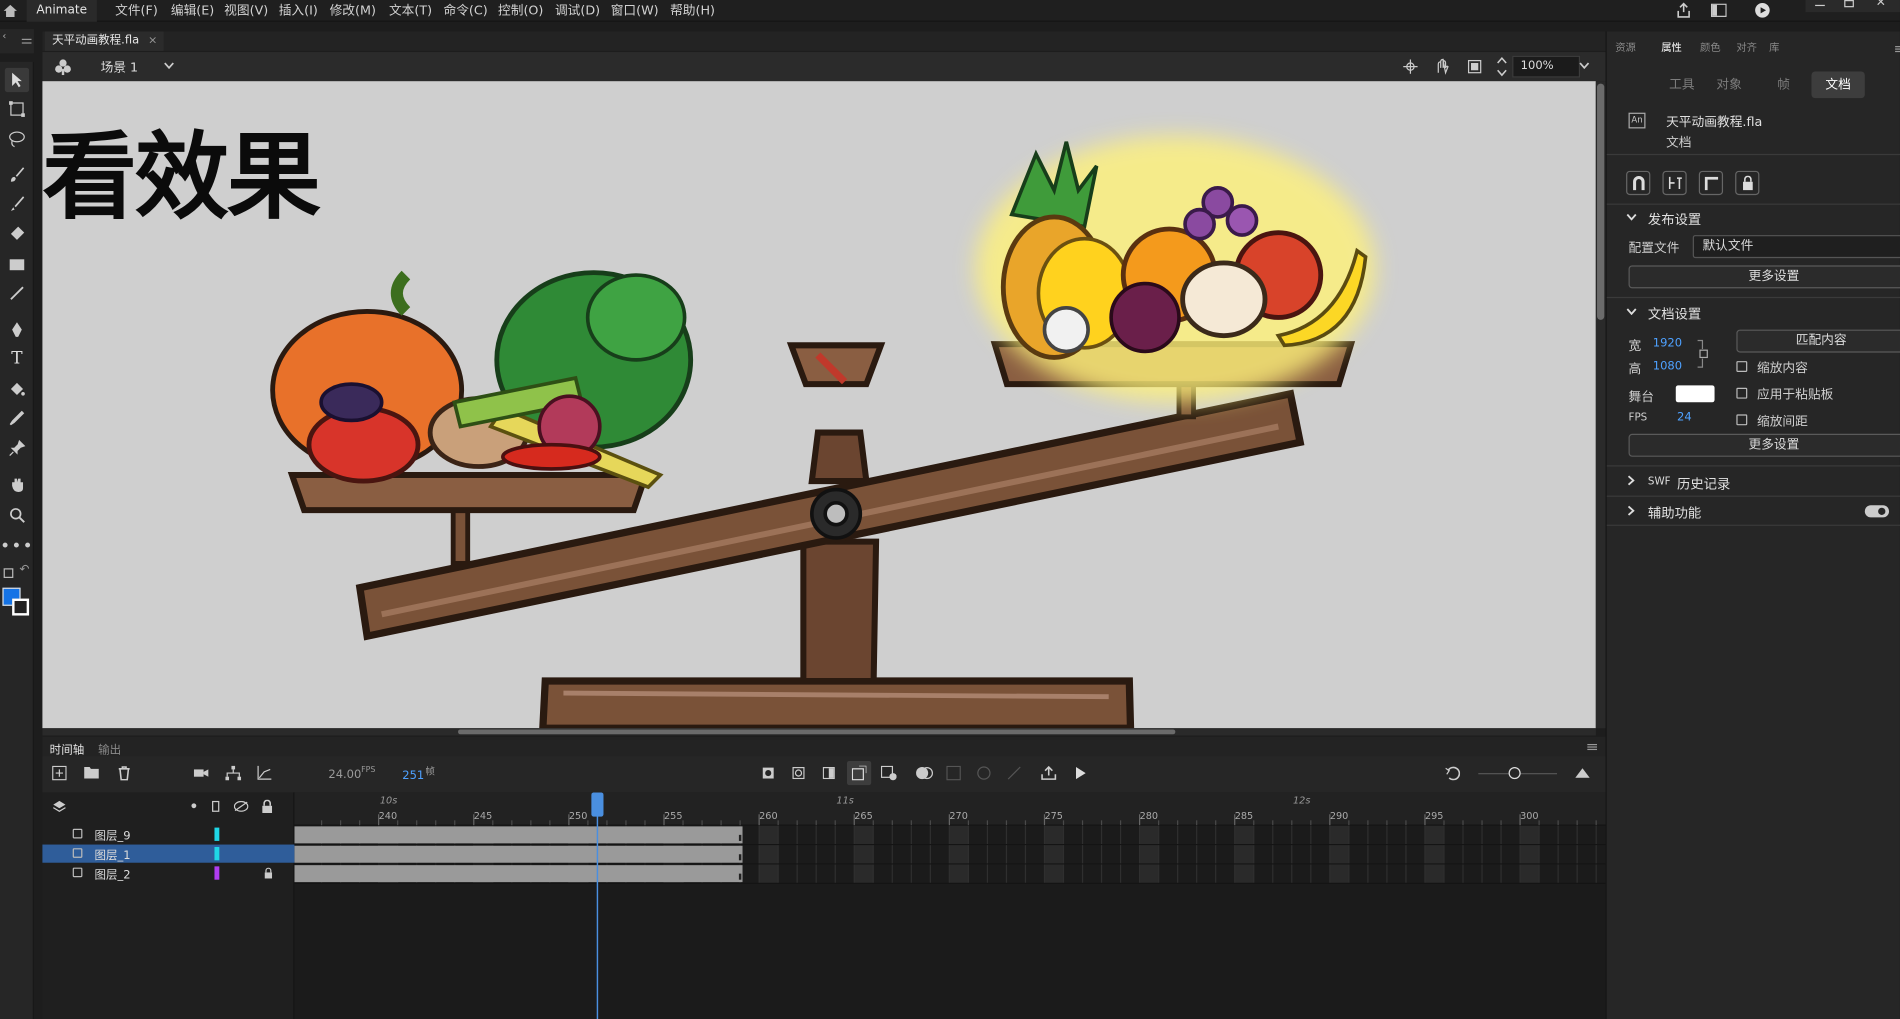 Image resolution: width=1900 pixels, height=1019 pixels. What do you see at coordinates (136, 11) in the screenshot?
I see `menu-item: 文件(F)` at bounding box center [136, 11].